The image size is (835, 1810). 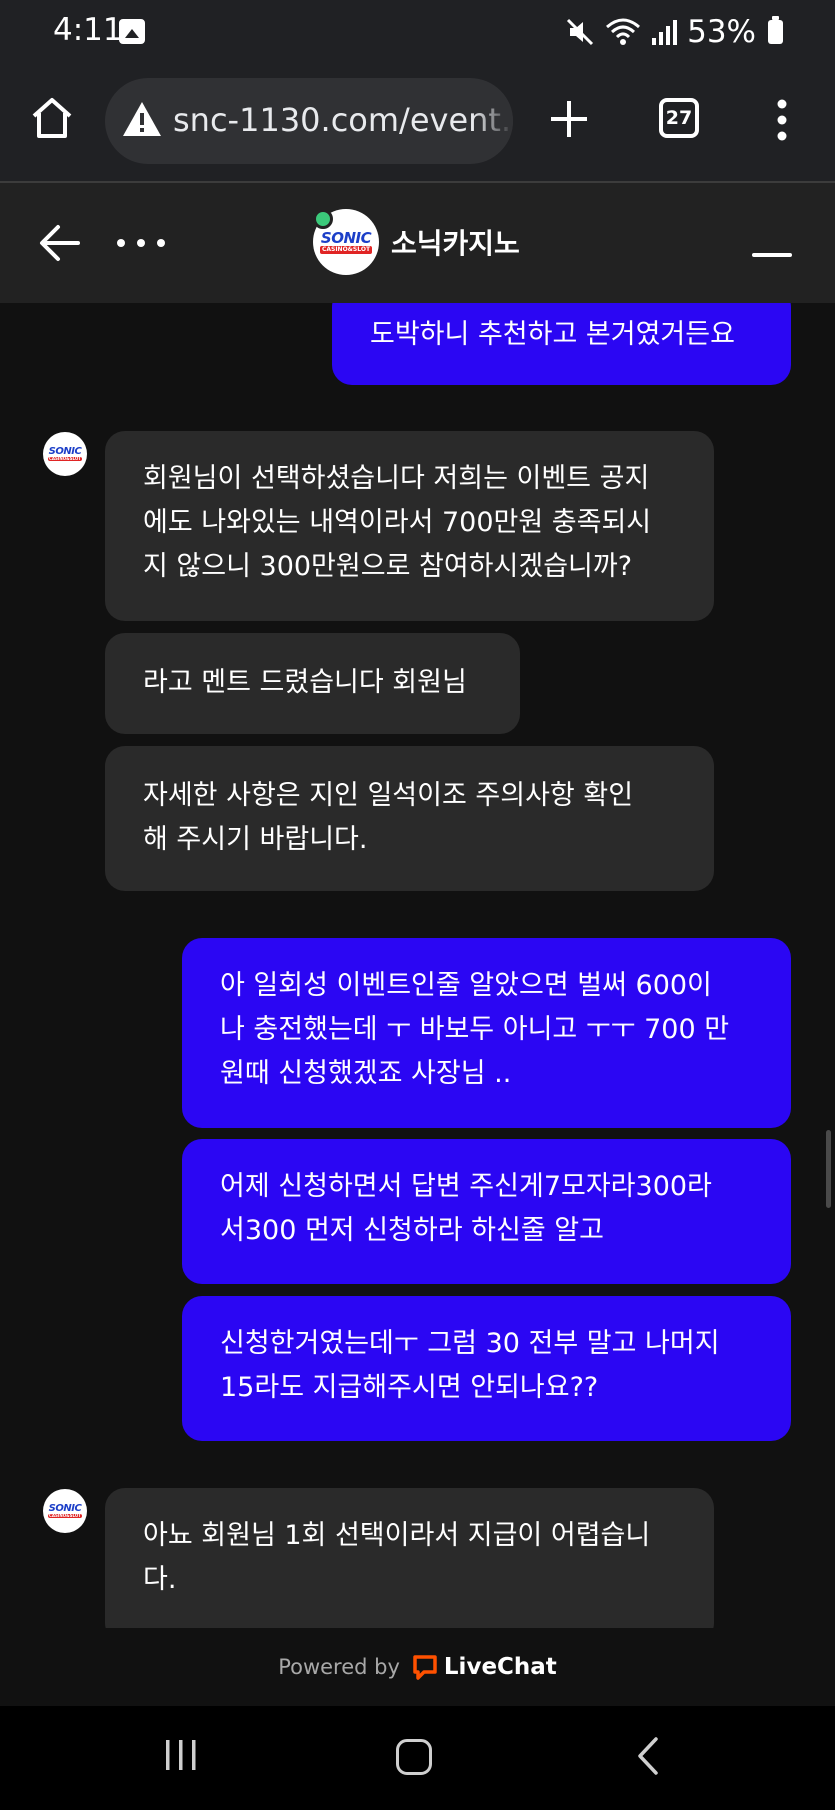 I want to click on home-icon, so click(x=52, y=118).